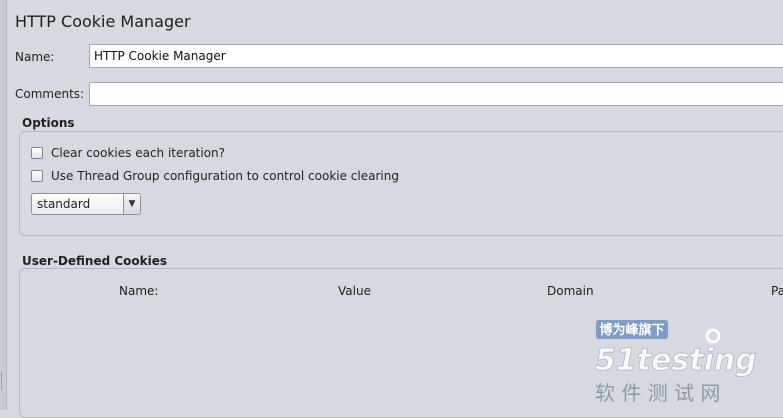 The width and height of the screenshot is (783, 418). What do you see at coordinates (3, 205) in the screenshot?
I see `left-splitter` at bounding box center [3, 205].